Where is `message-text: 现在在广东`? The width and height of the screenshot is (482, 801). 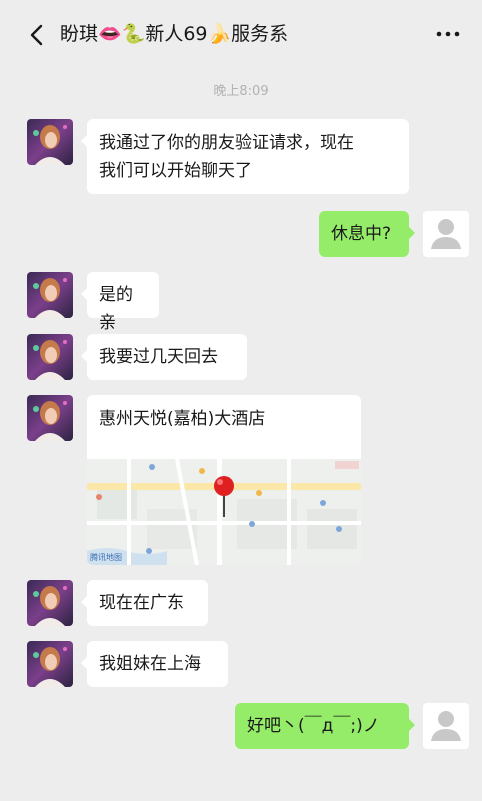 message-text: 现在在广东 is located at coordinates (141, 603).